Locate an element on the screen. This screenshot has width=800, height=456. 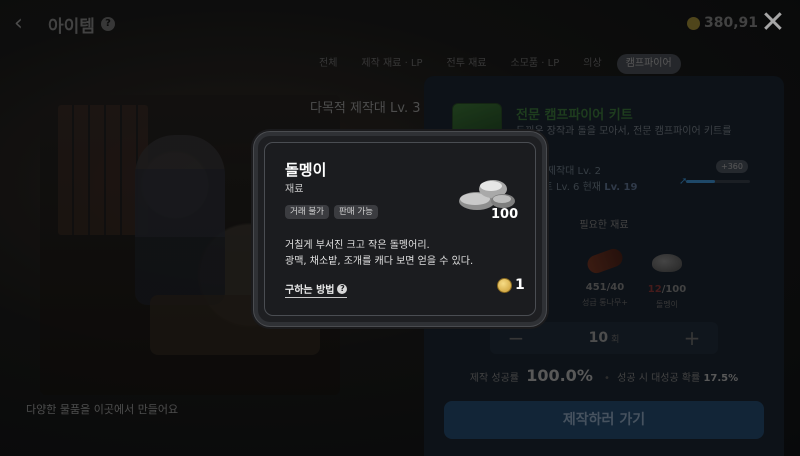
how-to-get-label: 구하는 방법 is located at coordinates (310, 290).